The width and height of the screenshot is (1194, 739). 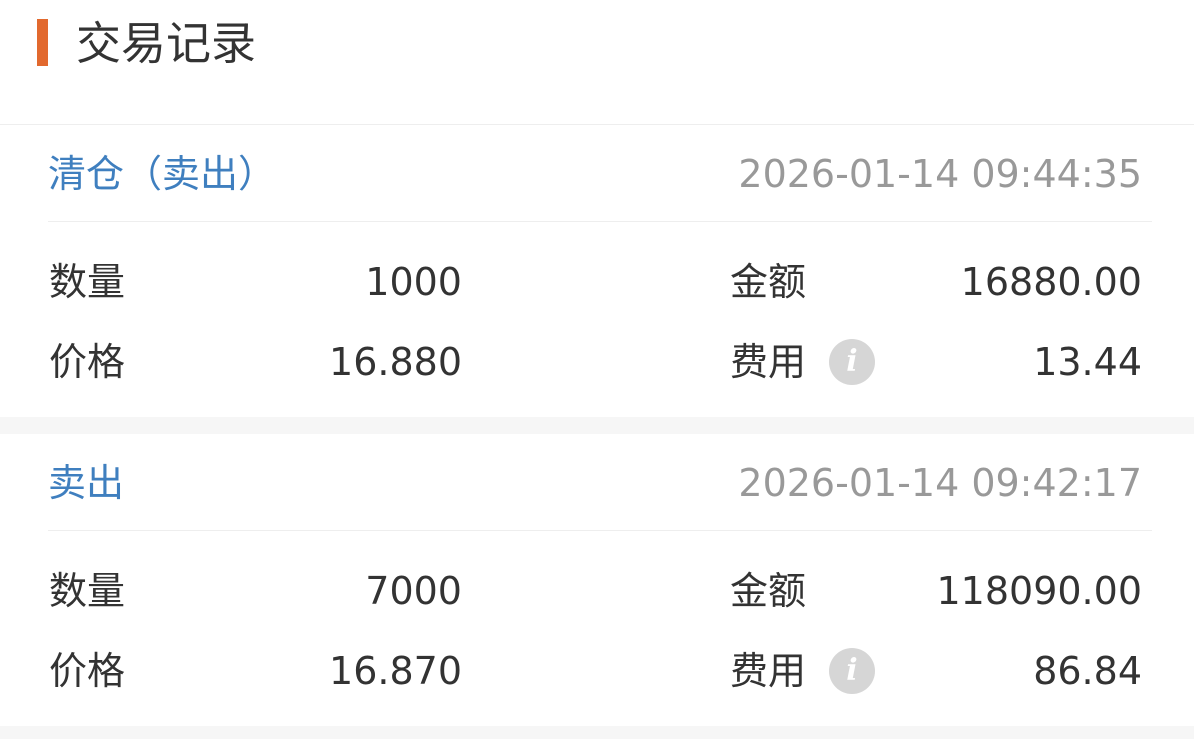 I want to click on trade-type: 清仓（卖出）, so click(x=162, y=174).